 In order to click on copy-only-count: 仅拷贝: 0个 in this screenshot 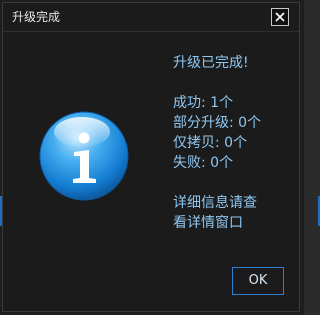, I will do `click(210, 143)`.